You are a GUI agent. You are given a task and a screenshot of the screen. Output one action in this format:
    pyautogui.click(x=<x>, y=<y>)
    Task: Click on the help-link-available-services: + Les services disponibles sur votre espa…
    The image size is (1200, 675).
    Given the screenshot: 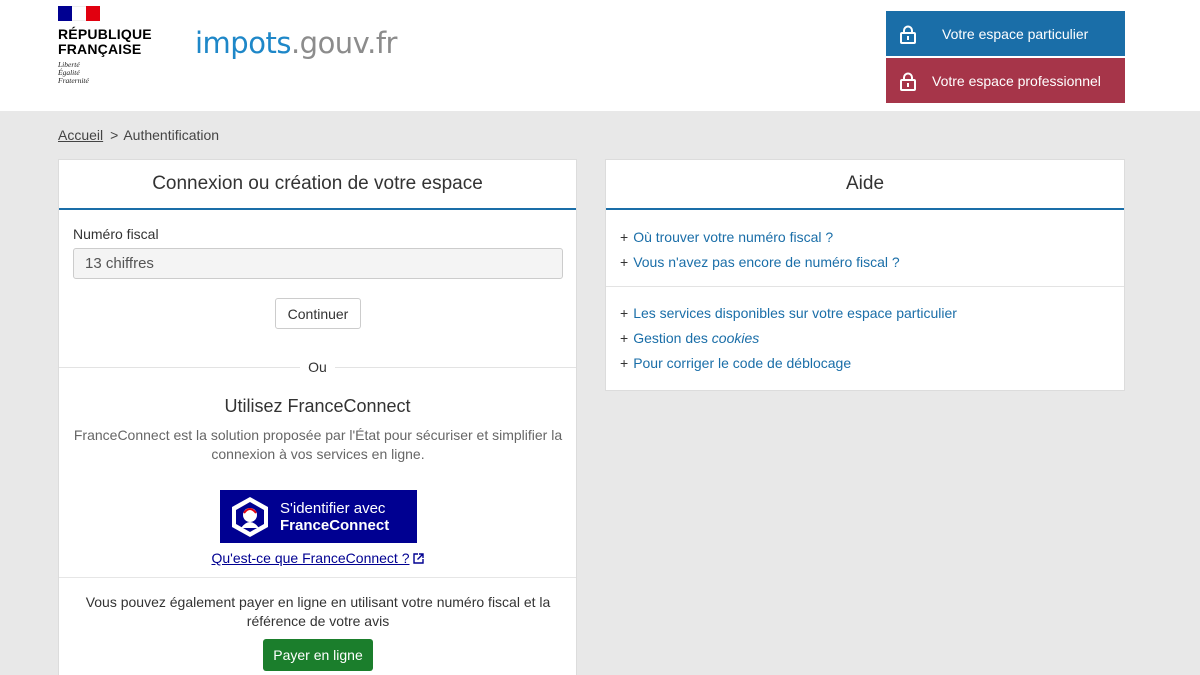 What is the action you would take?
    pyautogui.click(x=872, y=313)
    